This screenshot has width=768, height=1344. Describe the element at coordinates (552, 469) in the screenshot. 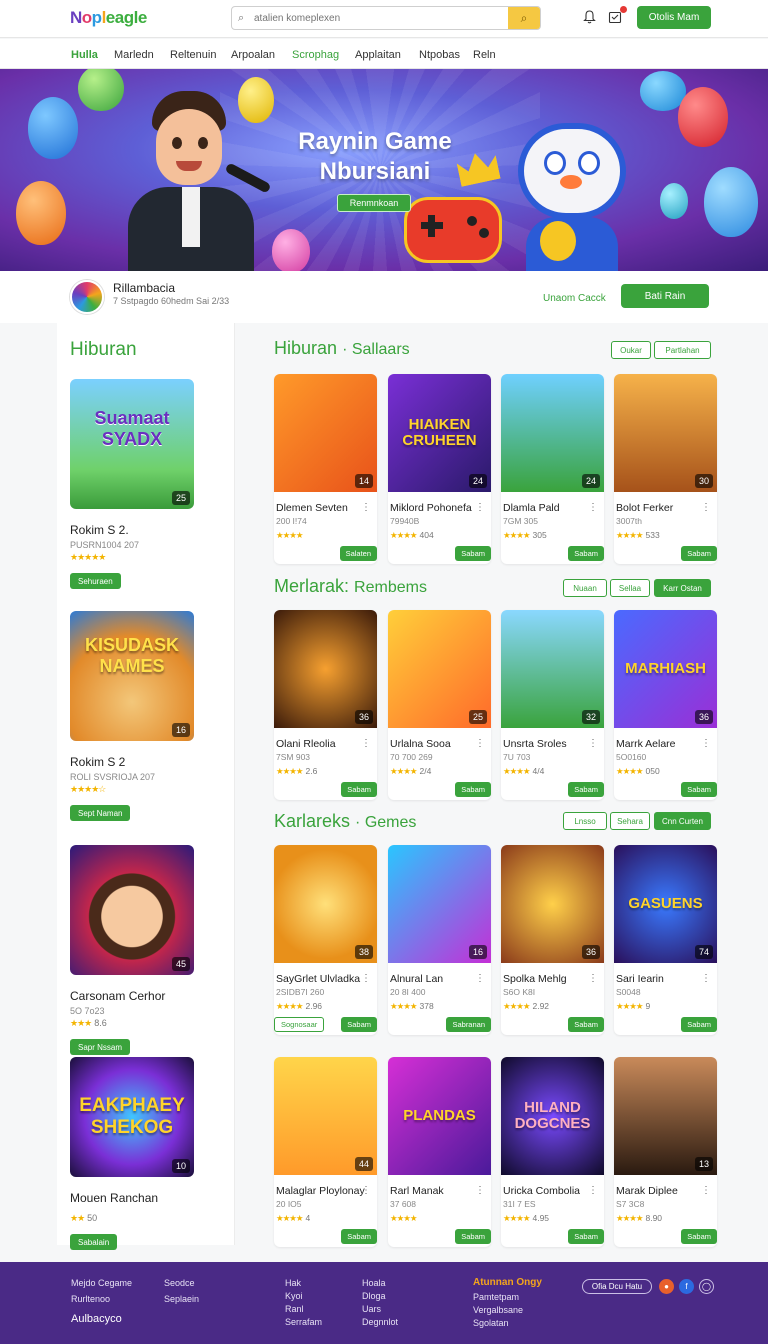

I see `game-card: 24 Dlamla Pald ⋮ 7GM 305 ★★★★ 305 Sabam` at that location.